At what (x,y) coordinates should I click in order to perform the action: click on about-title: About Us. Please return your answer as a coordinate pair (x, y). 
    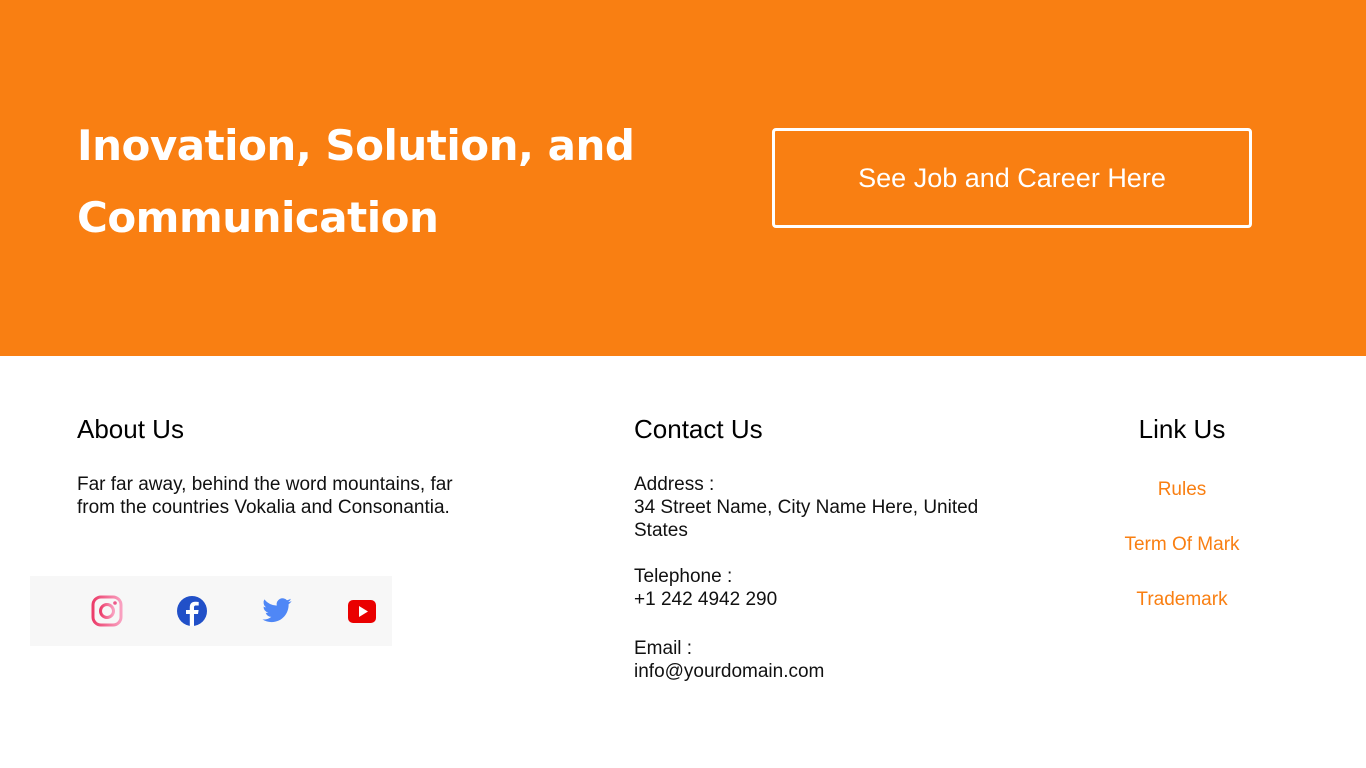
    Looking at the image, I should click on (130, 429).